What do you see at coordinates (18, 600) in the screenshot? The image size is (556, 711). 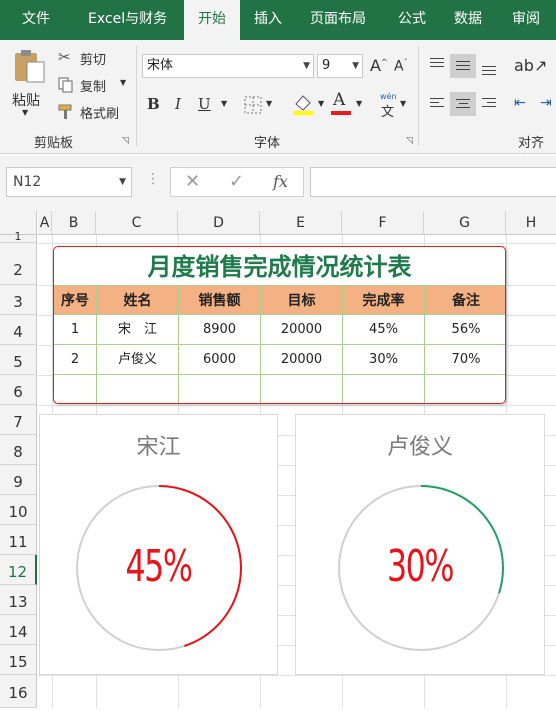 I see `row-header-13: 13` at bounding box center [18, 600].